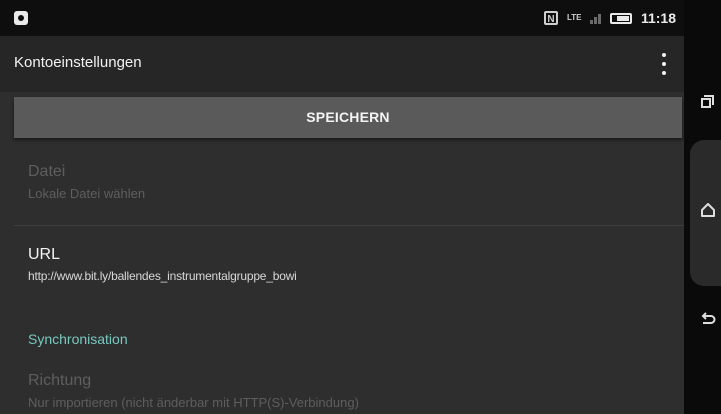 The image size is (721, 414). What do you see at coordinates (707, 101) in the screenshot?
I see `recents-icon` at bounding box center [707, 101].